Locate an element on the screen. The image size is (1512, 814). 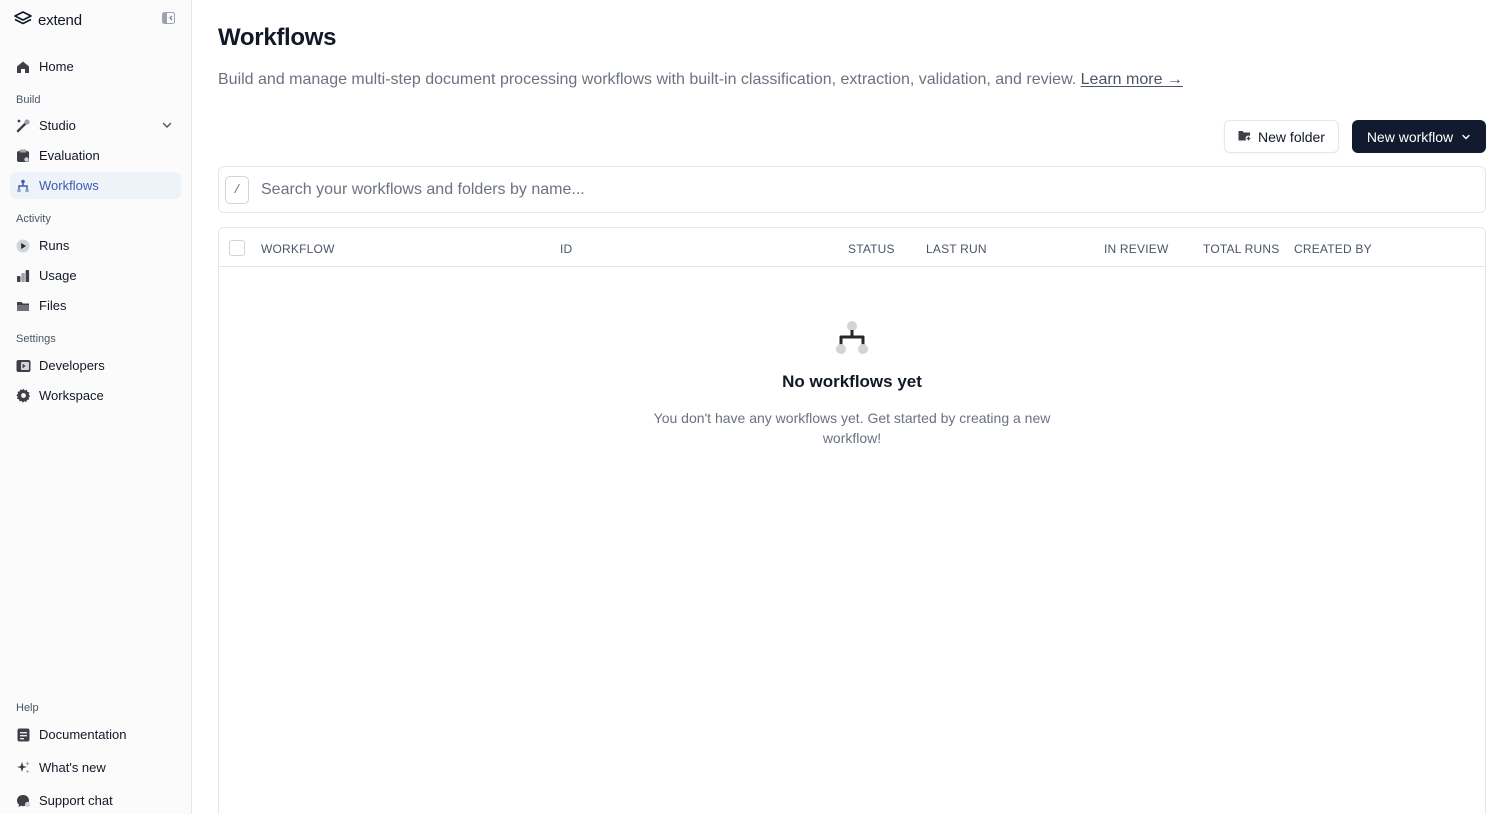
sidebar-item-label: Files is located at coordinates (53, 305).